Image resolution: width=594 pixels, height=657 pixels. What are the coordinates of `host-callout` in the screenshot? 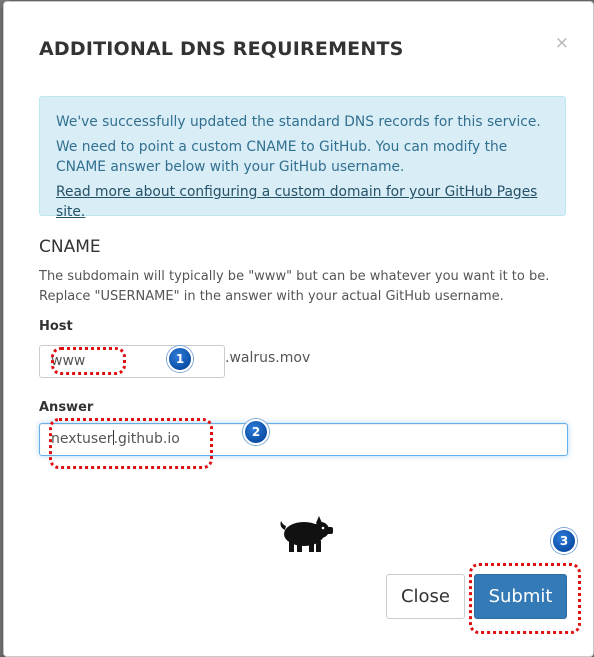 It's located at (88, 361).